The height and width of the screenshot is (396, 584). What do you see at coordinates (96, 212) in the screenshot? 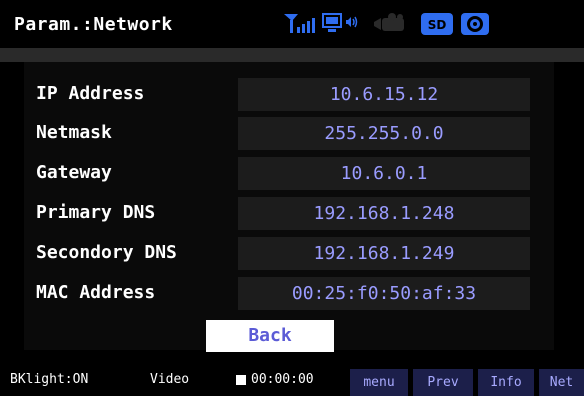
I see `primary-dns-label: Primary DNS` at bounding box center [96, 212].